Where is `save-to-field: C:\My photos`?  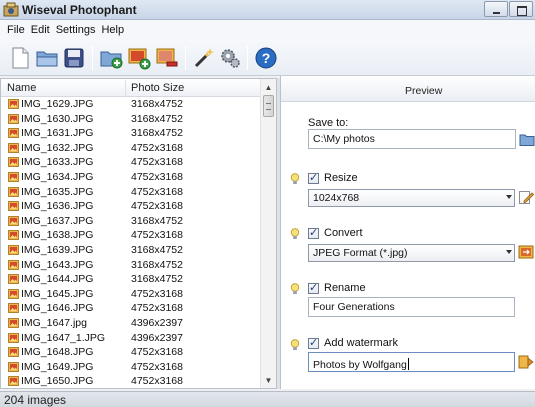
save-to-field: C:\My photos is located at coordinates (412, 139).